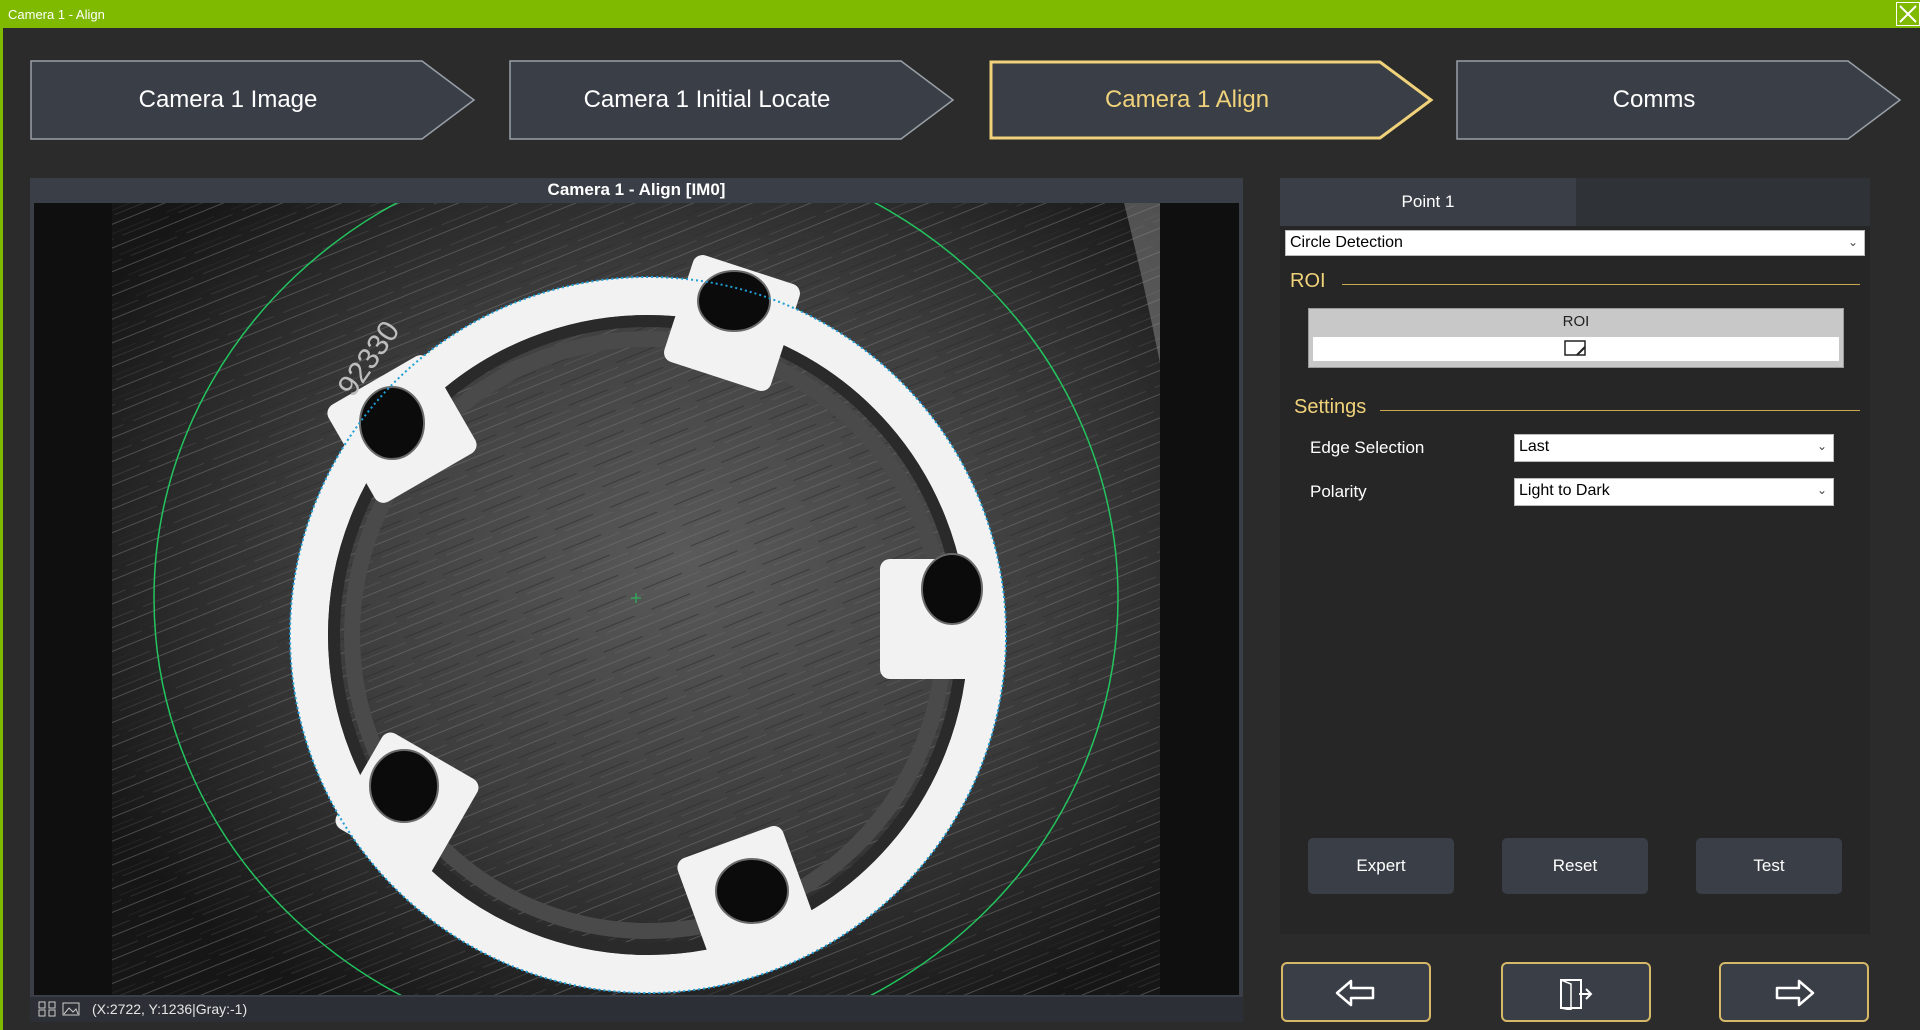 This screenshot has height=1030, width=1920. Describe the element at coordinates (1, 529) in the screenshot. I see `window-border` at that location.